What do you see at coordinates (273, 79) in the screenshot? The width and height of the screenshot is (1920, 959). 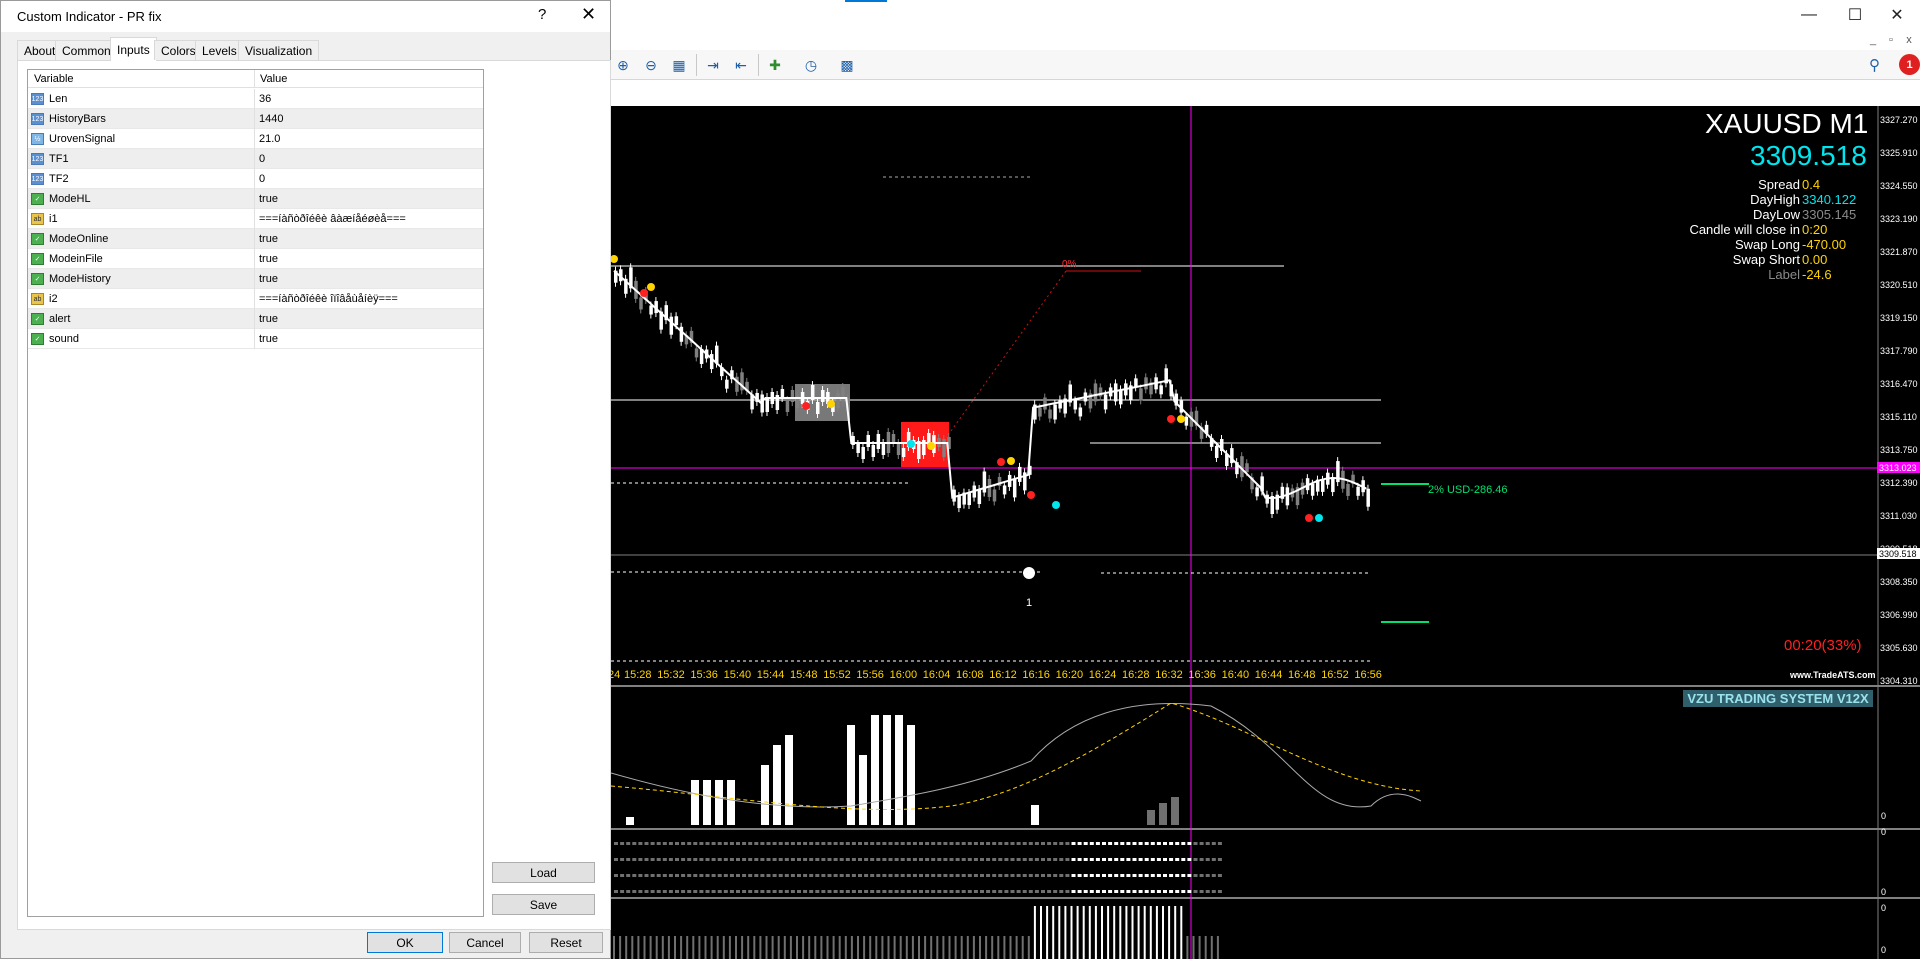 I see `column-header-value: Value` at bounding box center [273, 79].